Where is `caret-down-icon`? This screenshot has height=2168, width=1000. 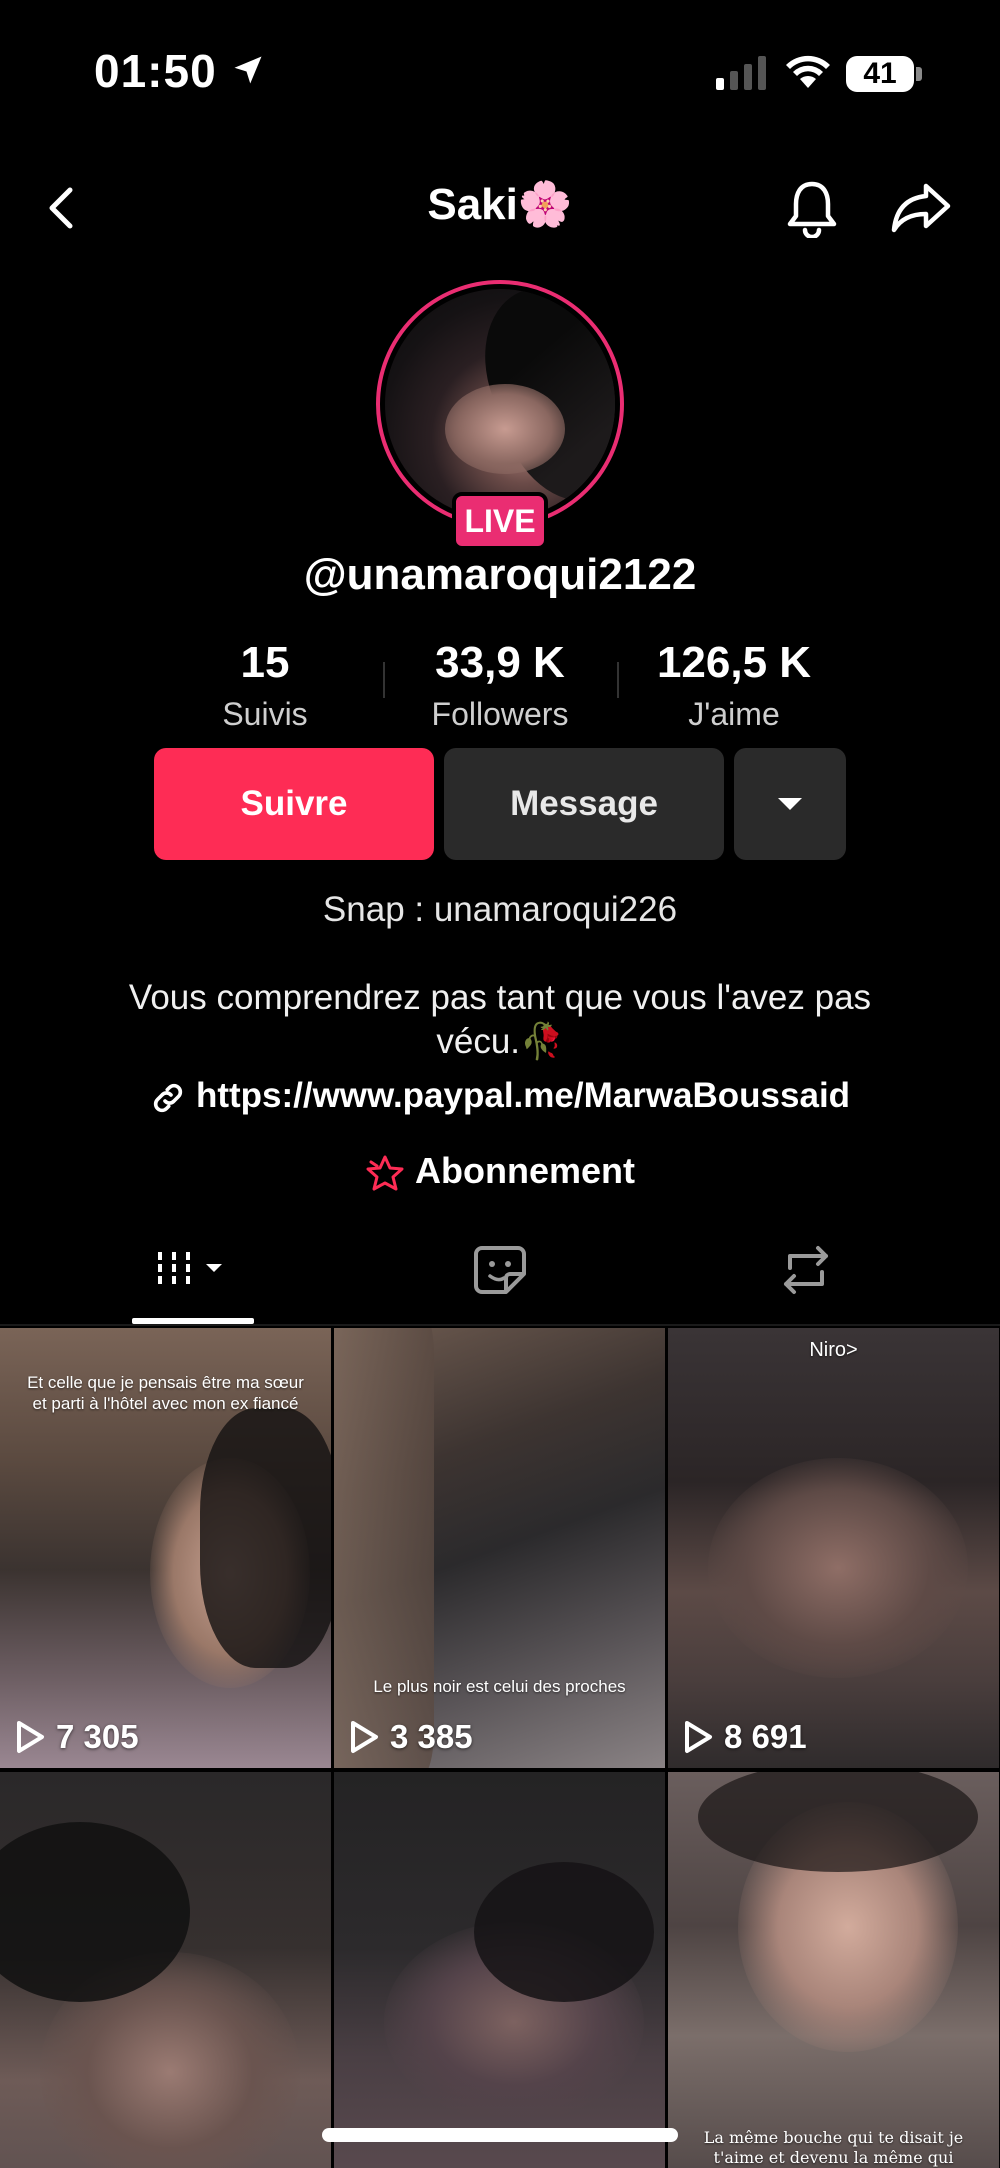
caret-down-icon is located at coordinates (790, 804).